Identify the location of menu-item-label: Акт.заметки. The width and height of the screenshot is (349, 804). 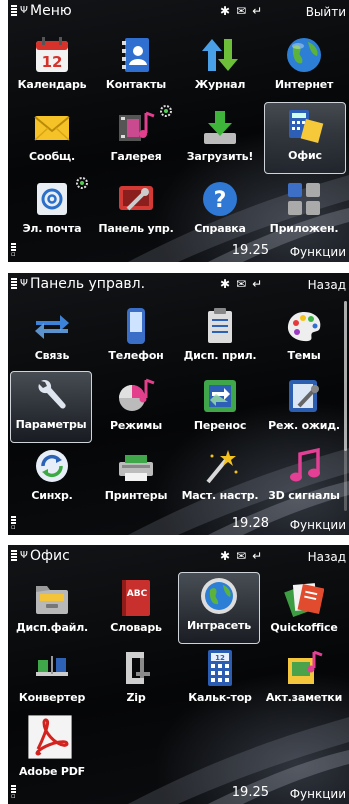
(304, 697).